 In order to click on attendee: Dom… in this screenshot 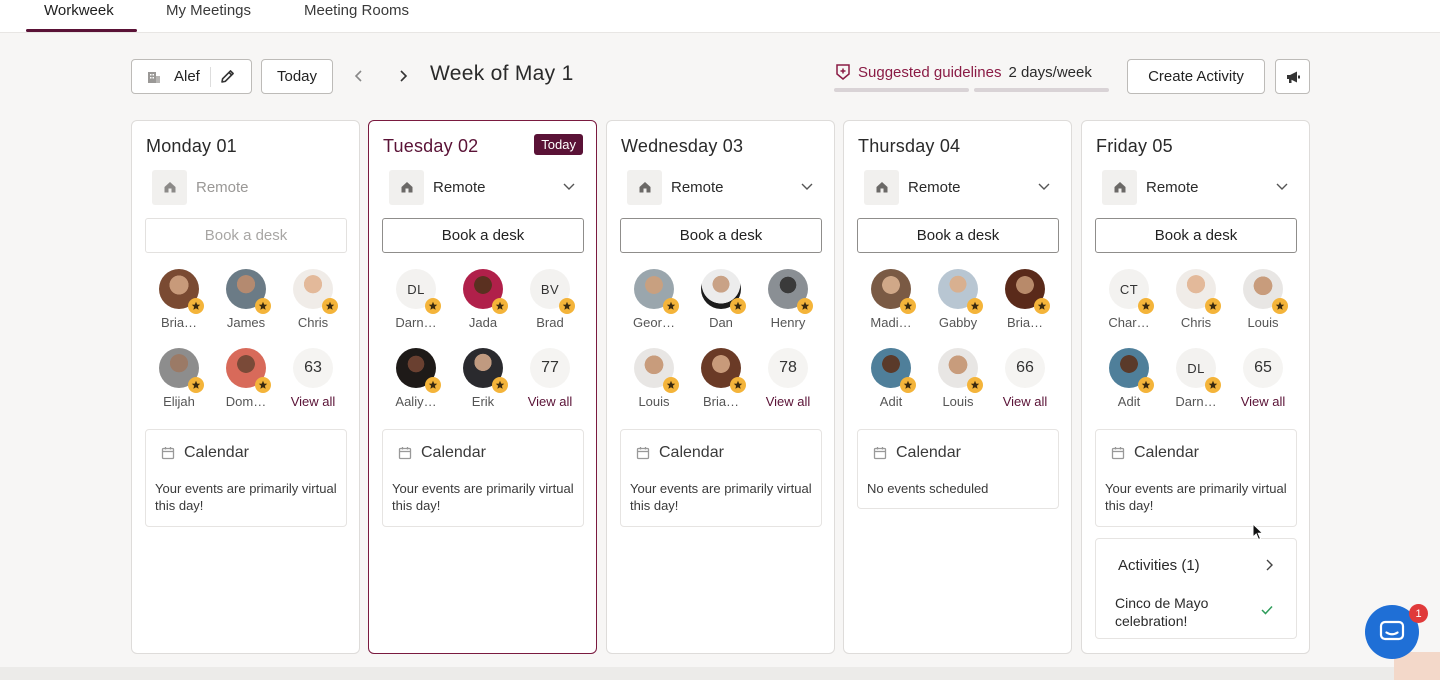, I will do `click(246, 383)`.